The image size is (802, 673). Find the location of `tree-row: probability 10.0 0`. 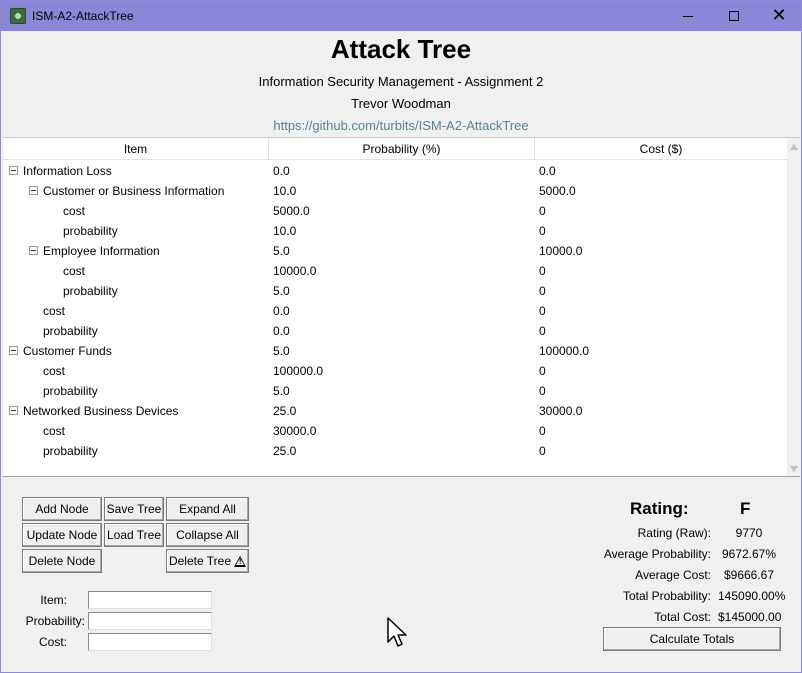

tree-row: probability 10.0 0 is located at coordinates (395, 231).